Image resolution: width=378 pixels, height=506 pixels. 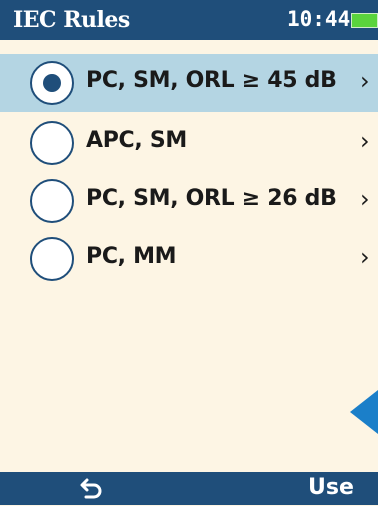 I want to click on radio-selected-dot, so click(x=52, y=83).